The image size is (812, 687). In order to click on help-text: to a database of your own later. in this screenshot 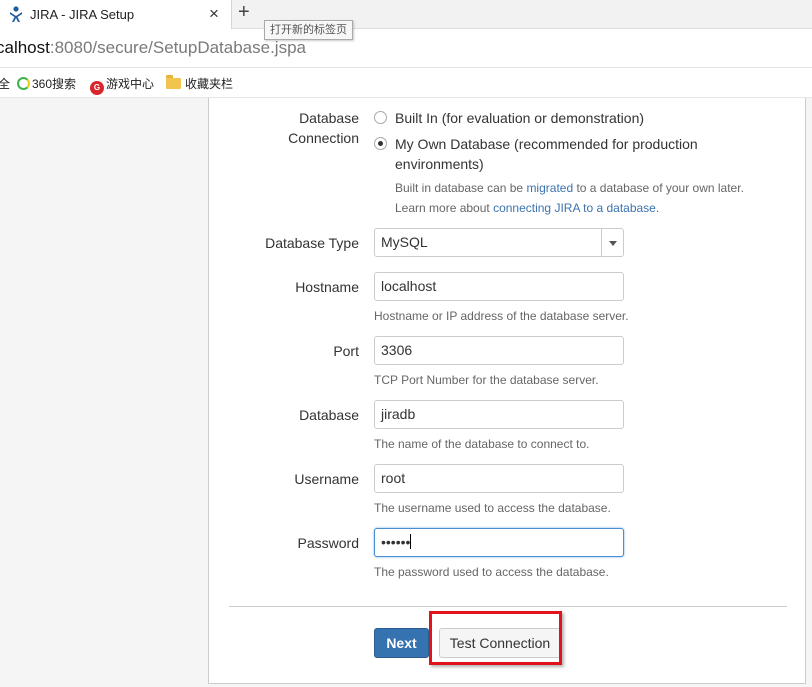, I will do `click(658, 188)`.